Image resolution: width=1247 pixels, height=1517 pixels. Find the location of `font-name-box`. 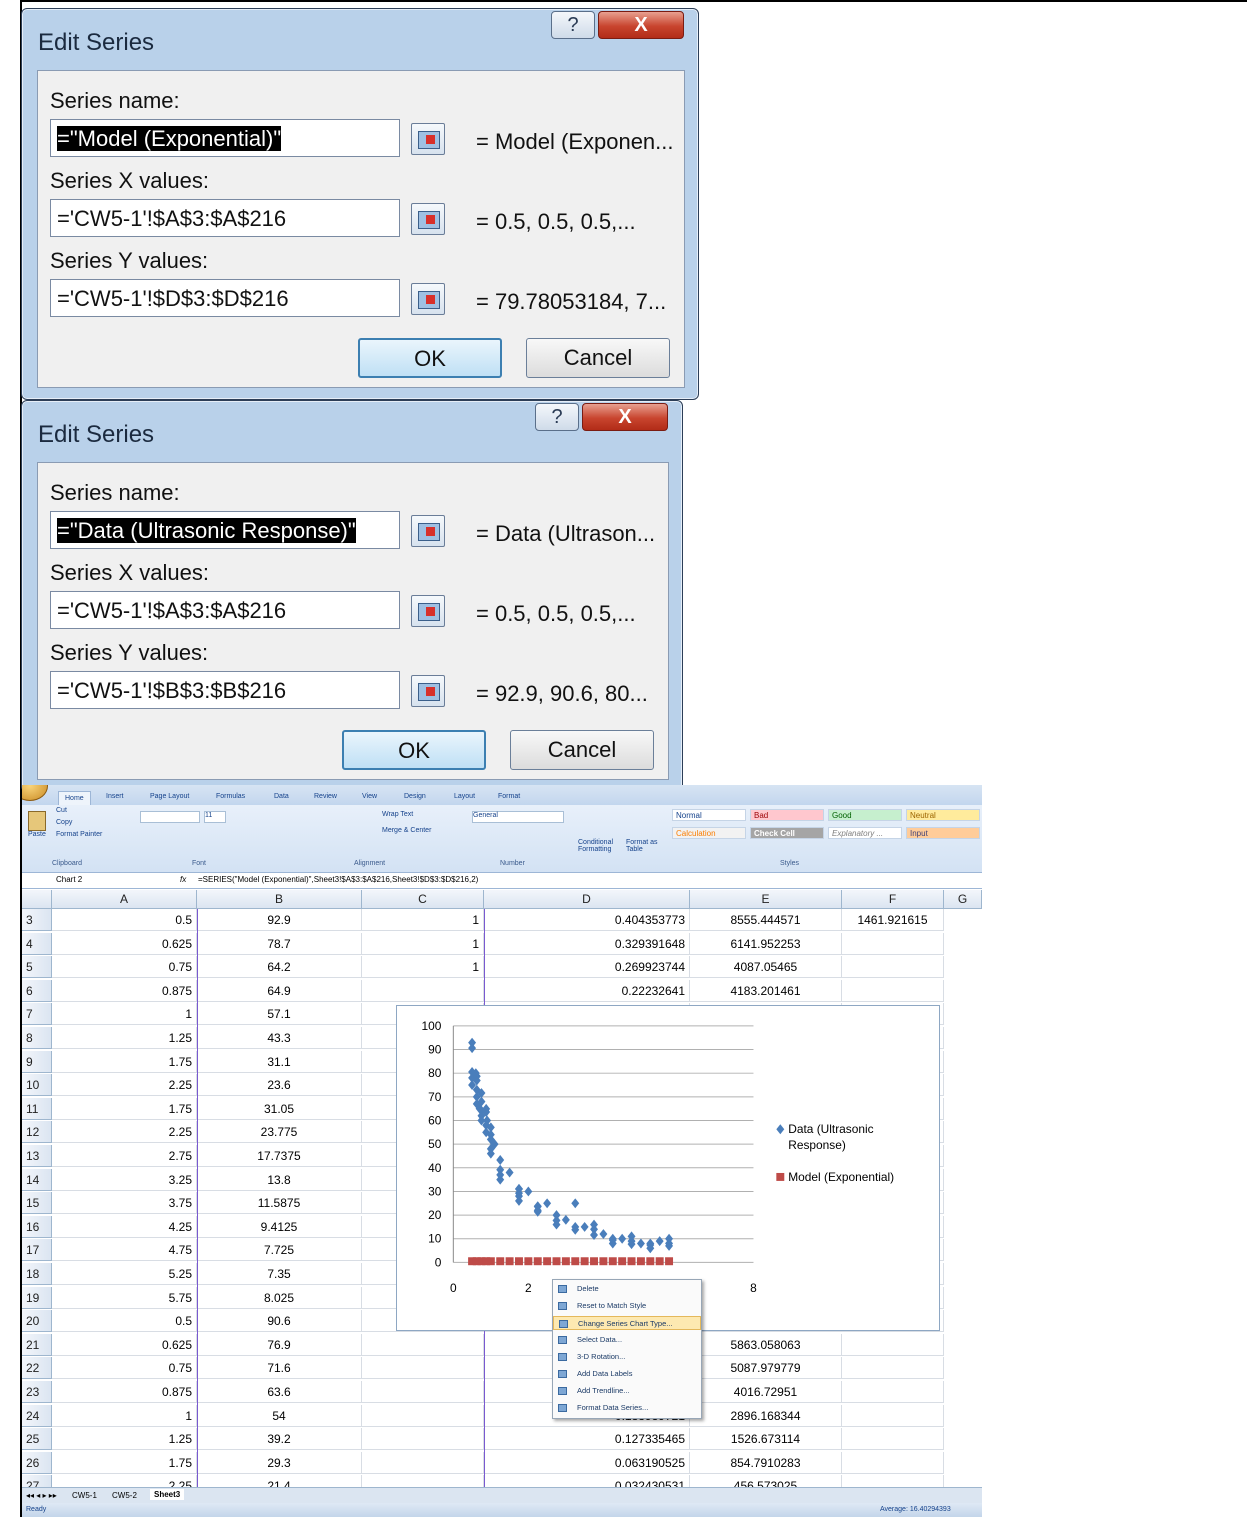

font-name-box is located at coordinates (170, 817).